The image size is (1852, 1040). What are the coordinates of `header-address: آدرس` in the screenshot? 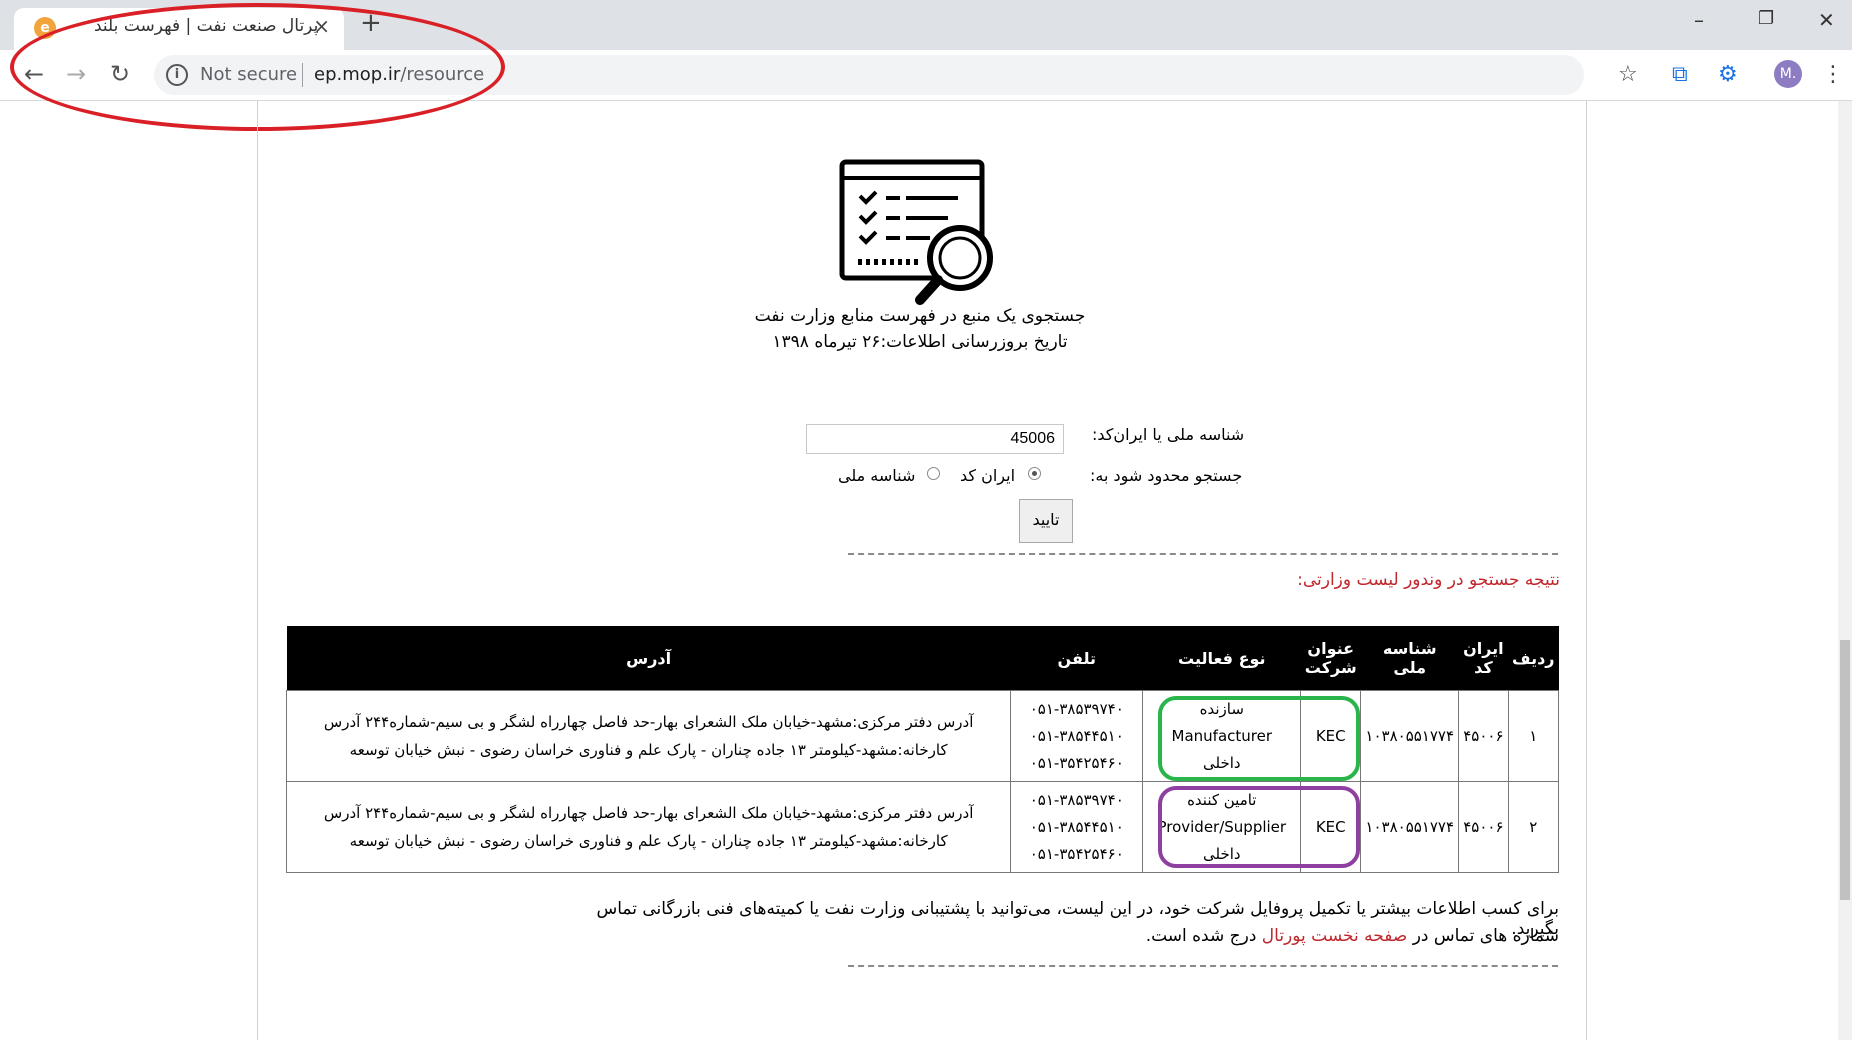 It's located at (648, 658).